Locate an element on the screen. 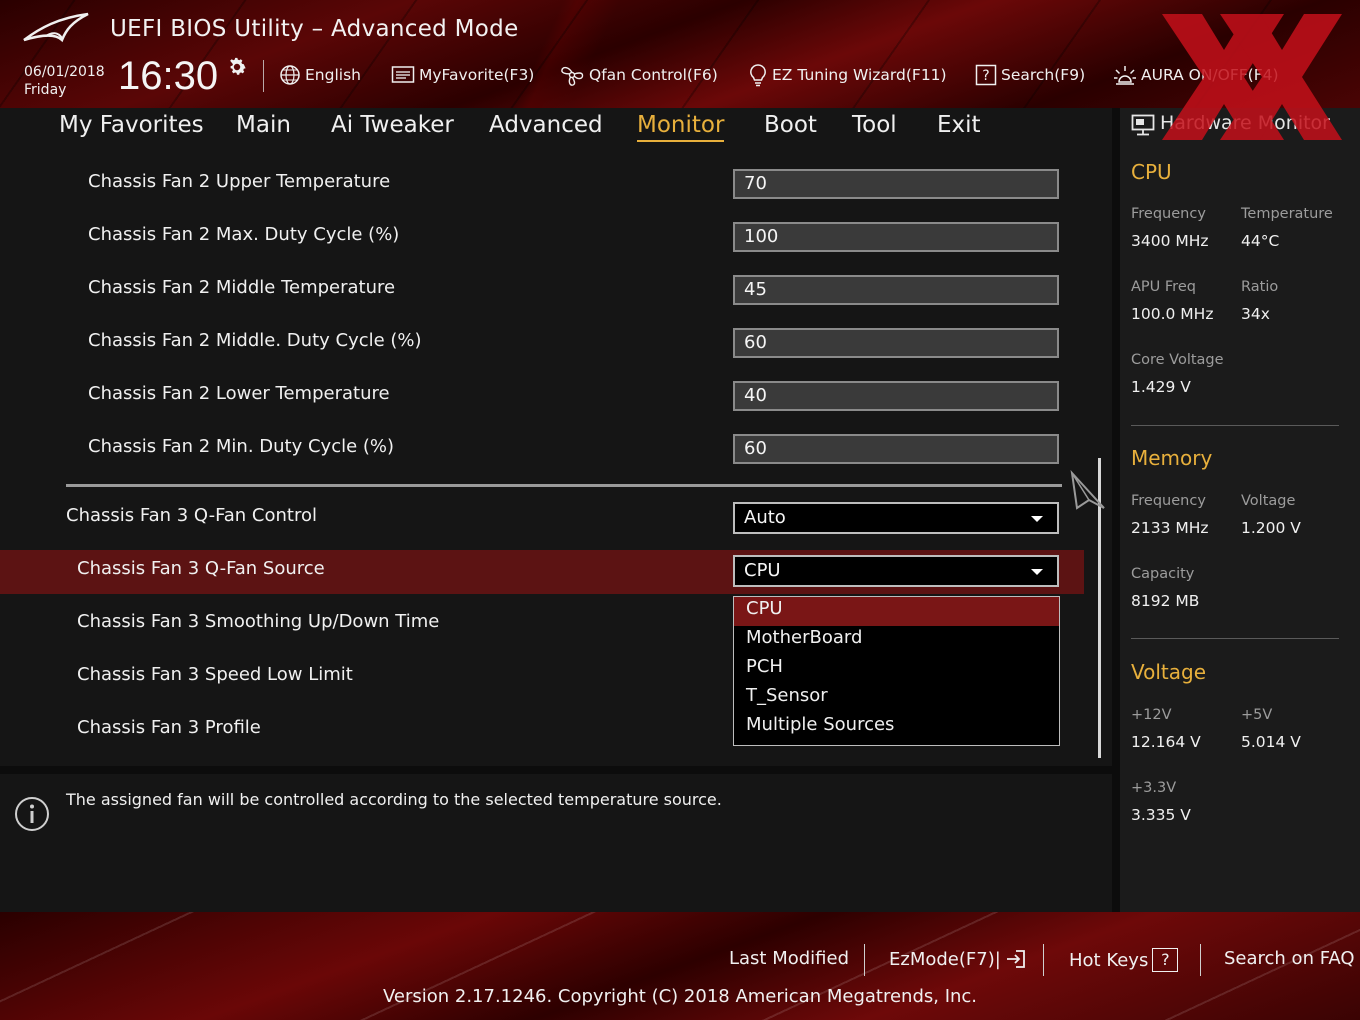 The height and width of the screenshot is (1020, 1360). date-display: 06/01/2018 is located at coordinates (64, 72).